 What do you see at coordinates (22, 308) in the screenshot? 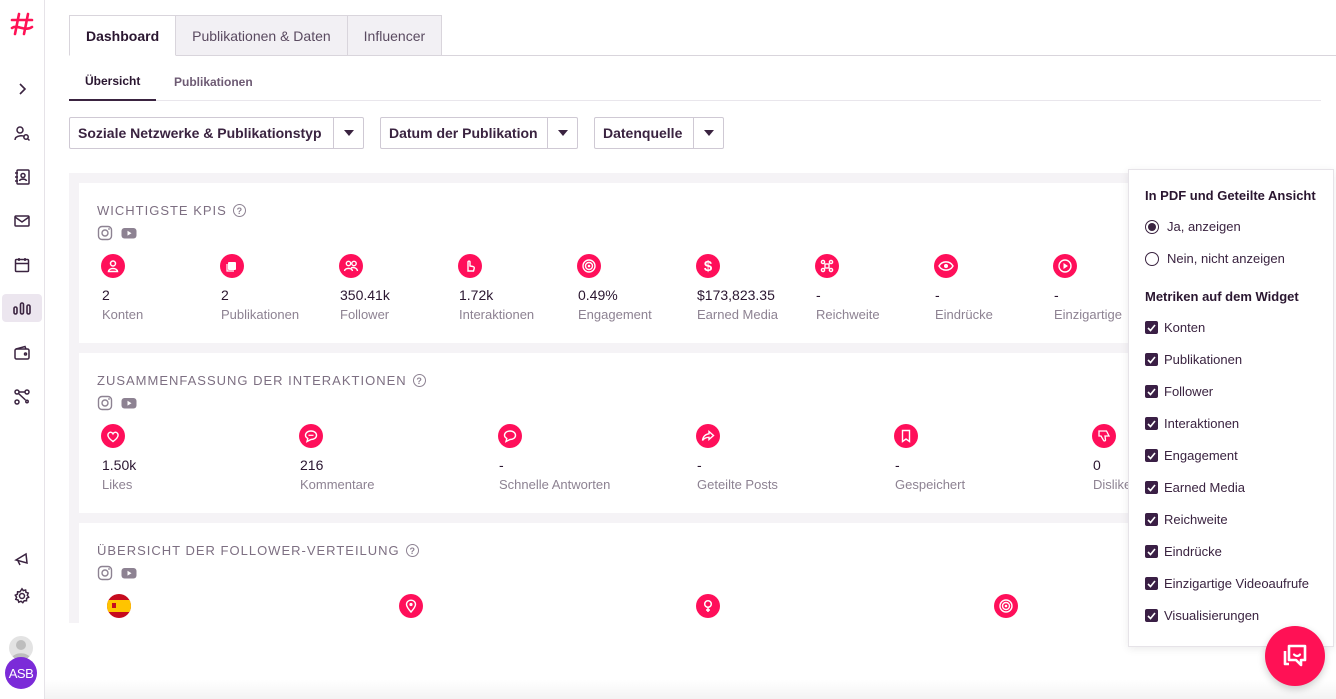
I see `analytics-icon` at bounding box center [22, 308].